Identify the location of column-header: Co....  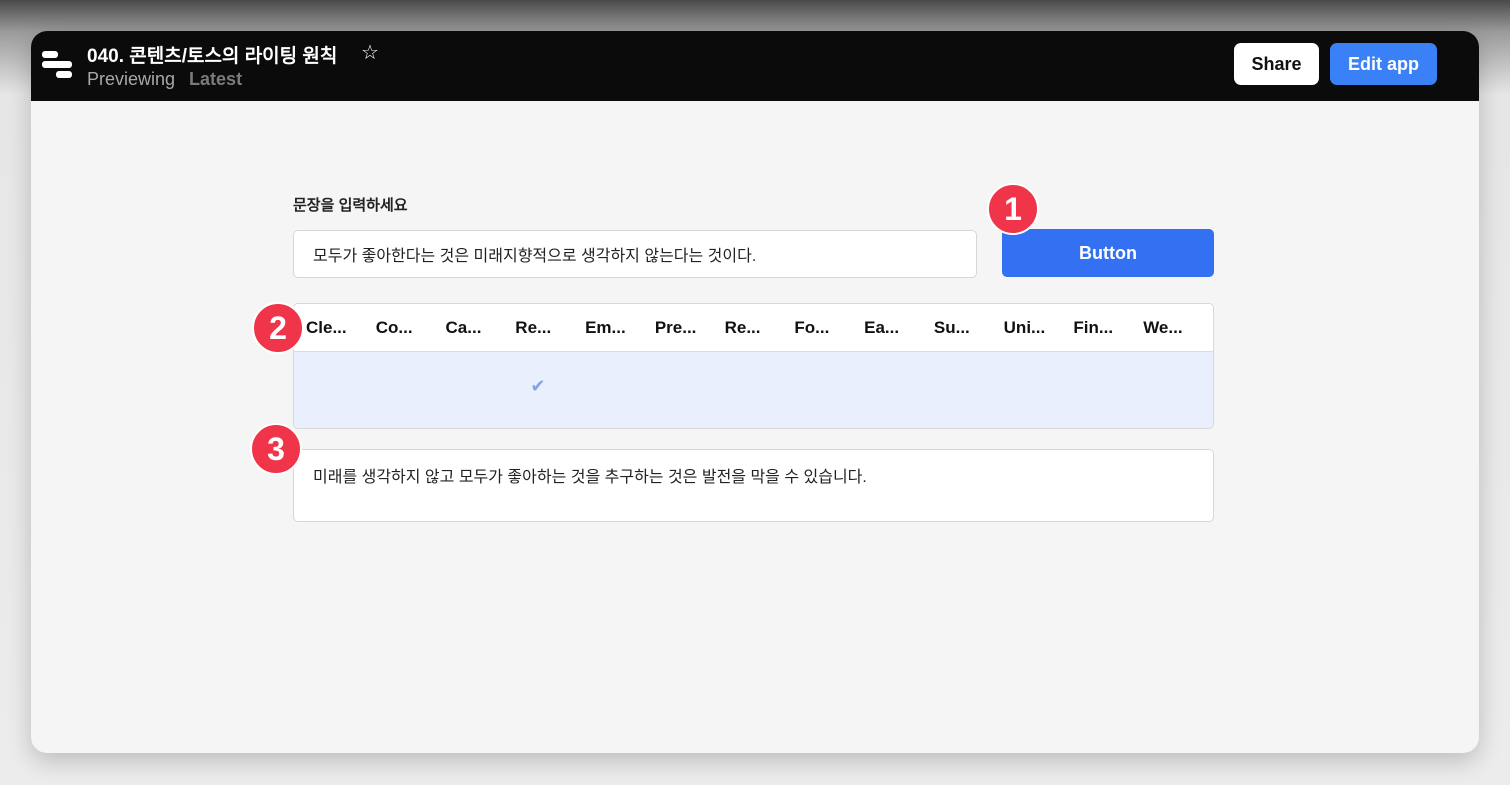
(411, 327).